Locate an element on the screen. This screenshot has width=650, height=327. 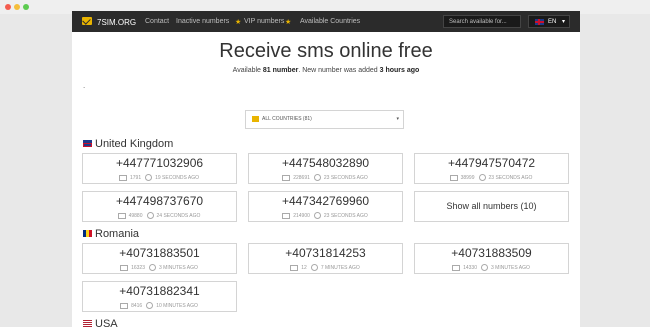
country-heading-uk: United Kingdom is located at coordinates (128, 144).